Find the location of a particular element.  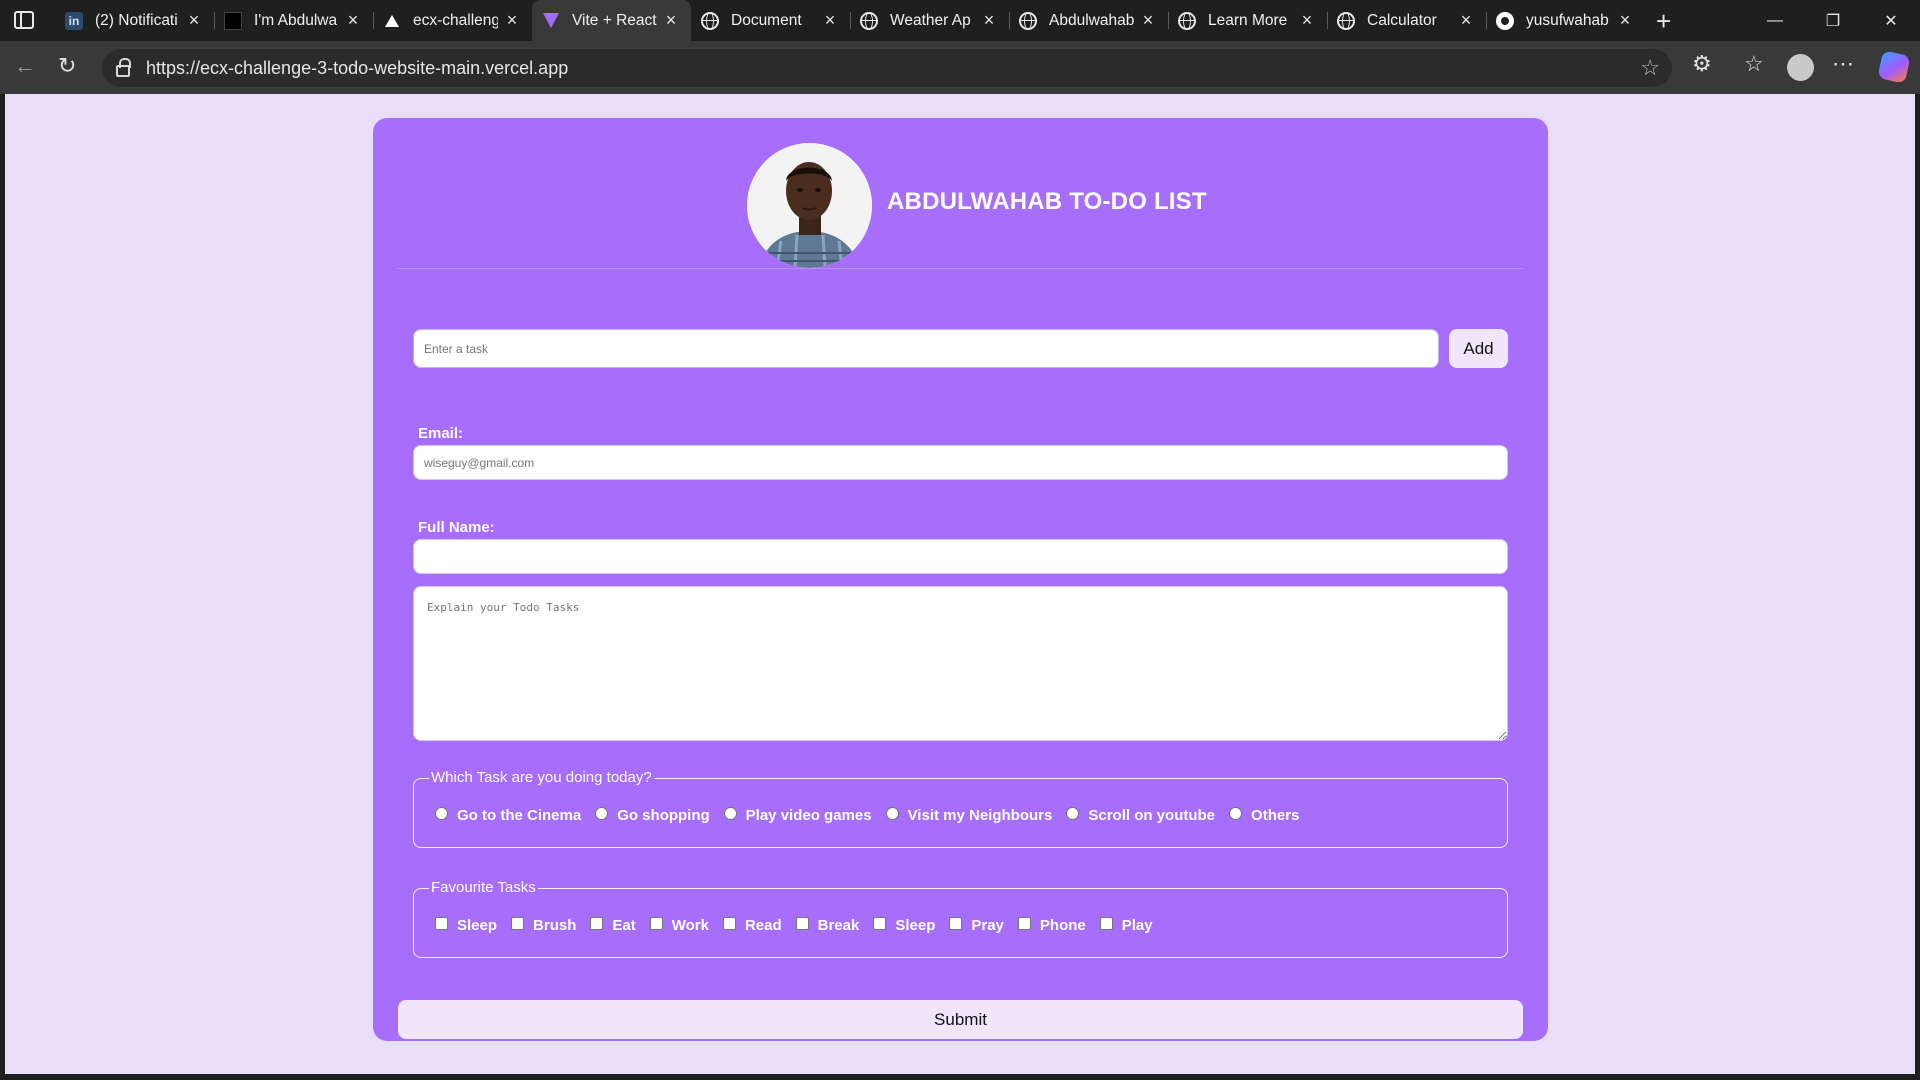

tab-weather-app: Weather Ap × is located at coordinates (929, 20).